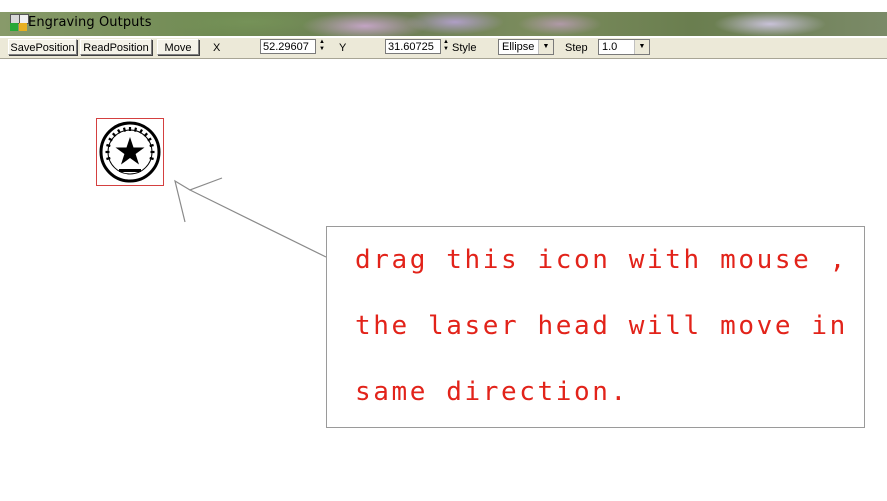 The width and height of the screenshot is (887, 501). I want to click on callout-line: same direction., so click(492, 392).